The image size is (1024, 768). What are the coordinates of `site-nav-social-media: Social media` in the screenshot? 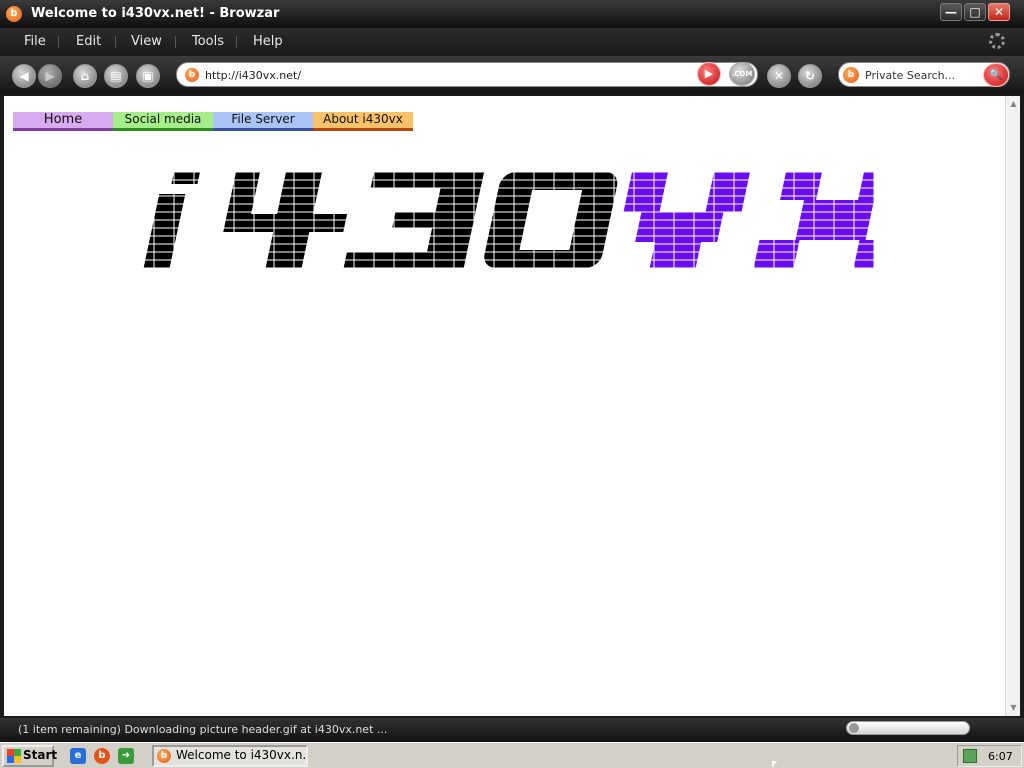 It's located at (163, 121).